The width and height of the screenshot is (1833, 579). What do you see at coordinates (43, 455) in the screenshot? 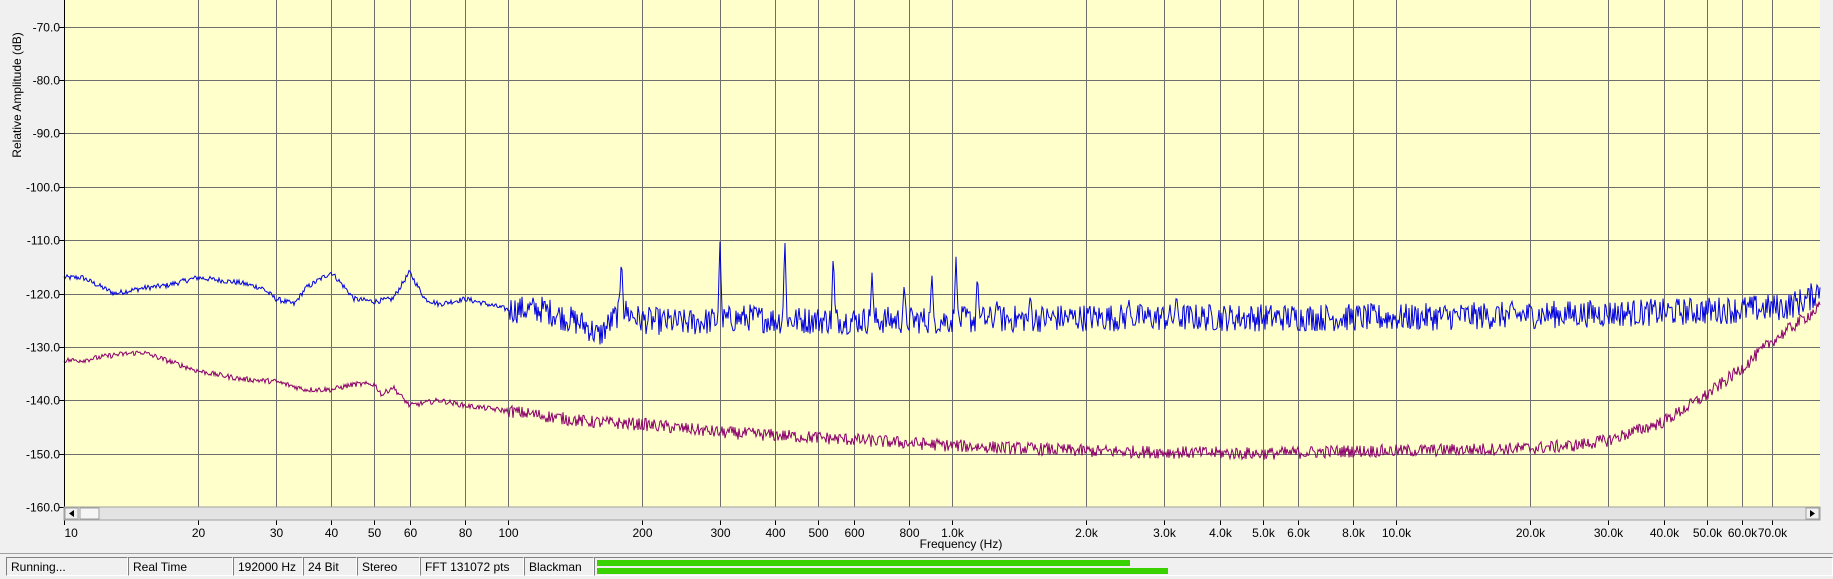
I see `y-tick-label: -150.0` at bounding box center [43, 455].